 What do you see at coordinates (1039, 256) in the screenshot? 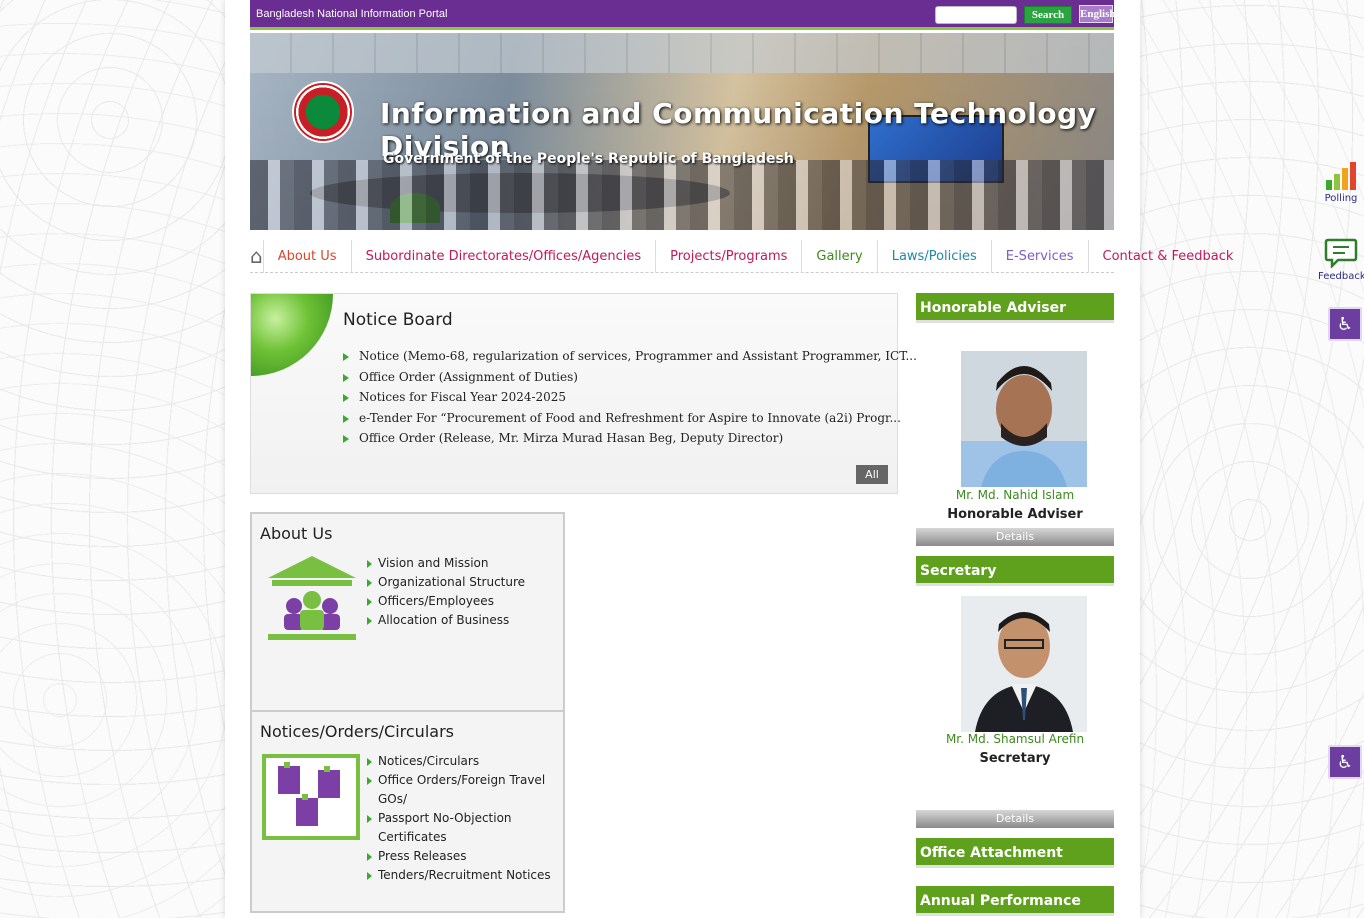
I see `nav-e-services: E-Services` at bounding box center [1039, 256].